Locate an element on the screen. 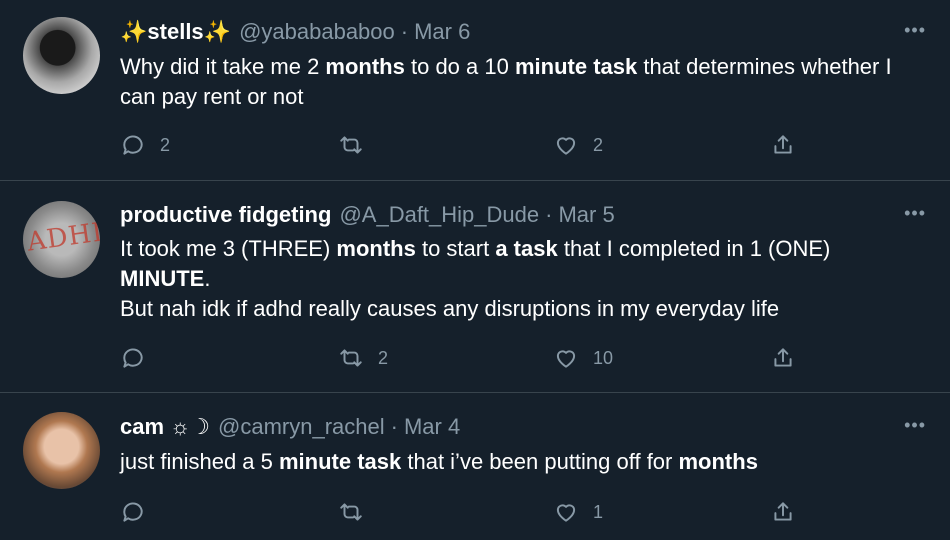 The width and height of the screenshot is (950, 540). like-count: 1 is located at coordinates (598, 511).